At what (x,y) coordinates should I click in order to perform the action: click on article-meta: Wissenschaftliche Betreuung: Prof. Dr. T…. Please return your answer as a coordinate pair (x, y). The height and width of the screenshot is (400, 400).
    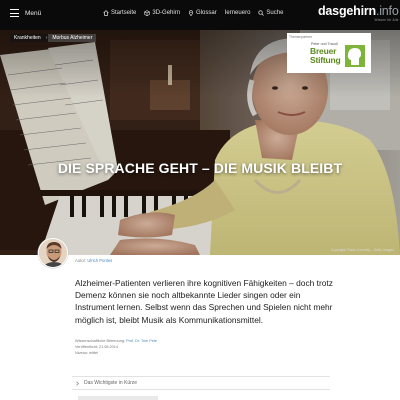
    Looking at the image, I should click on (116, 347).